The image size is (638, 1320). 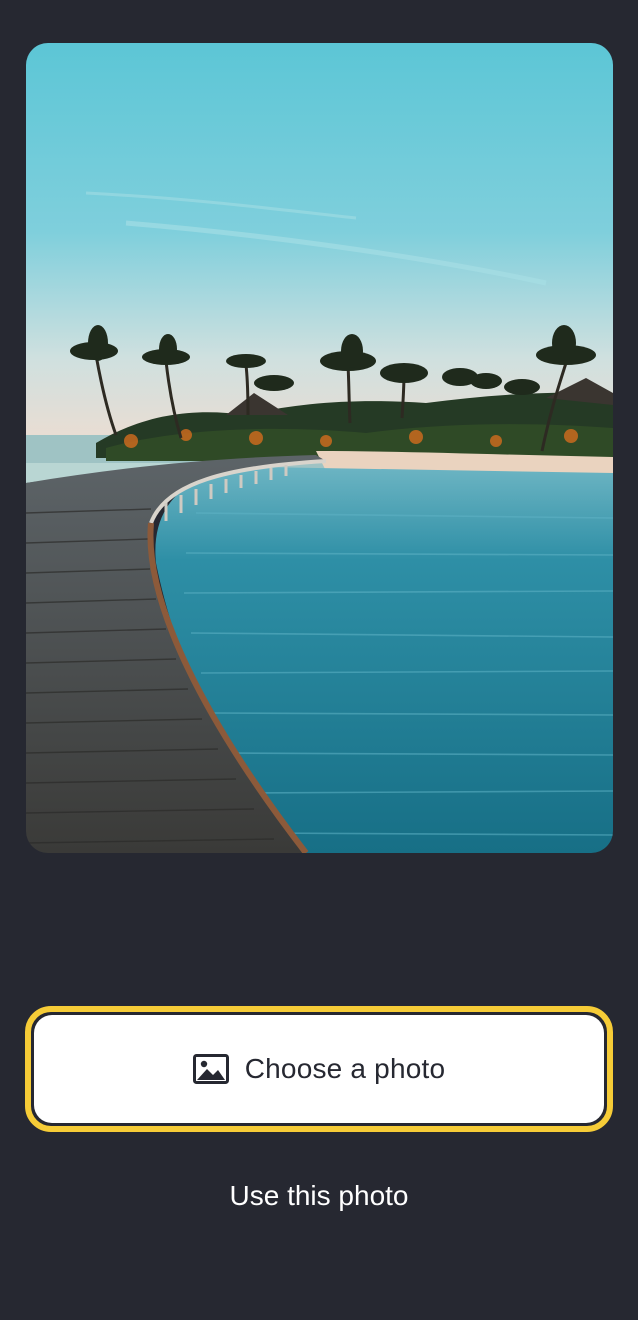 I want to click on image-icon, so click(x=210, y=1069).